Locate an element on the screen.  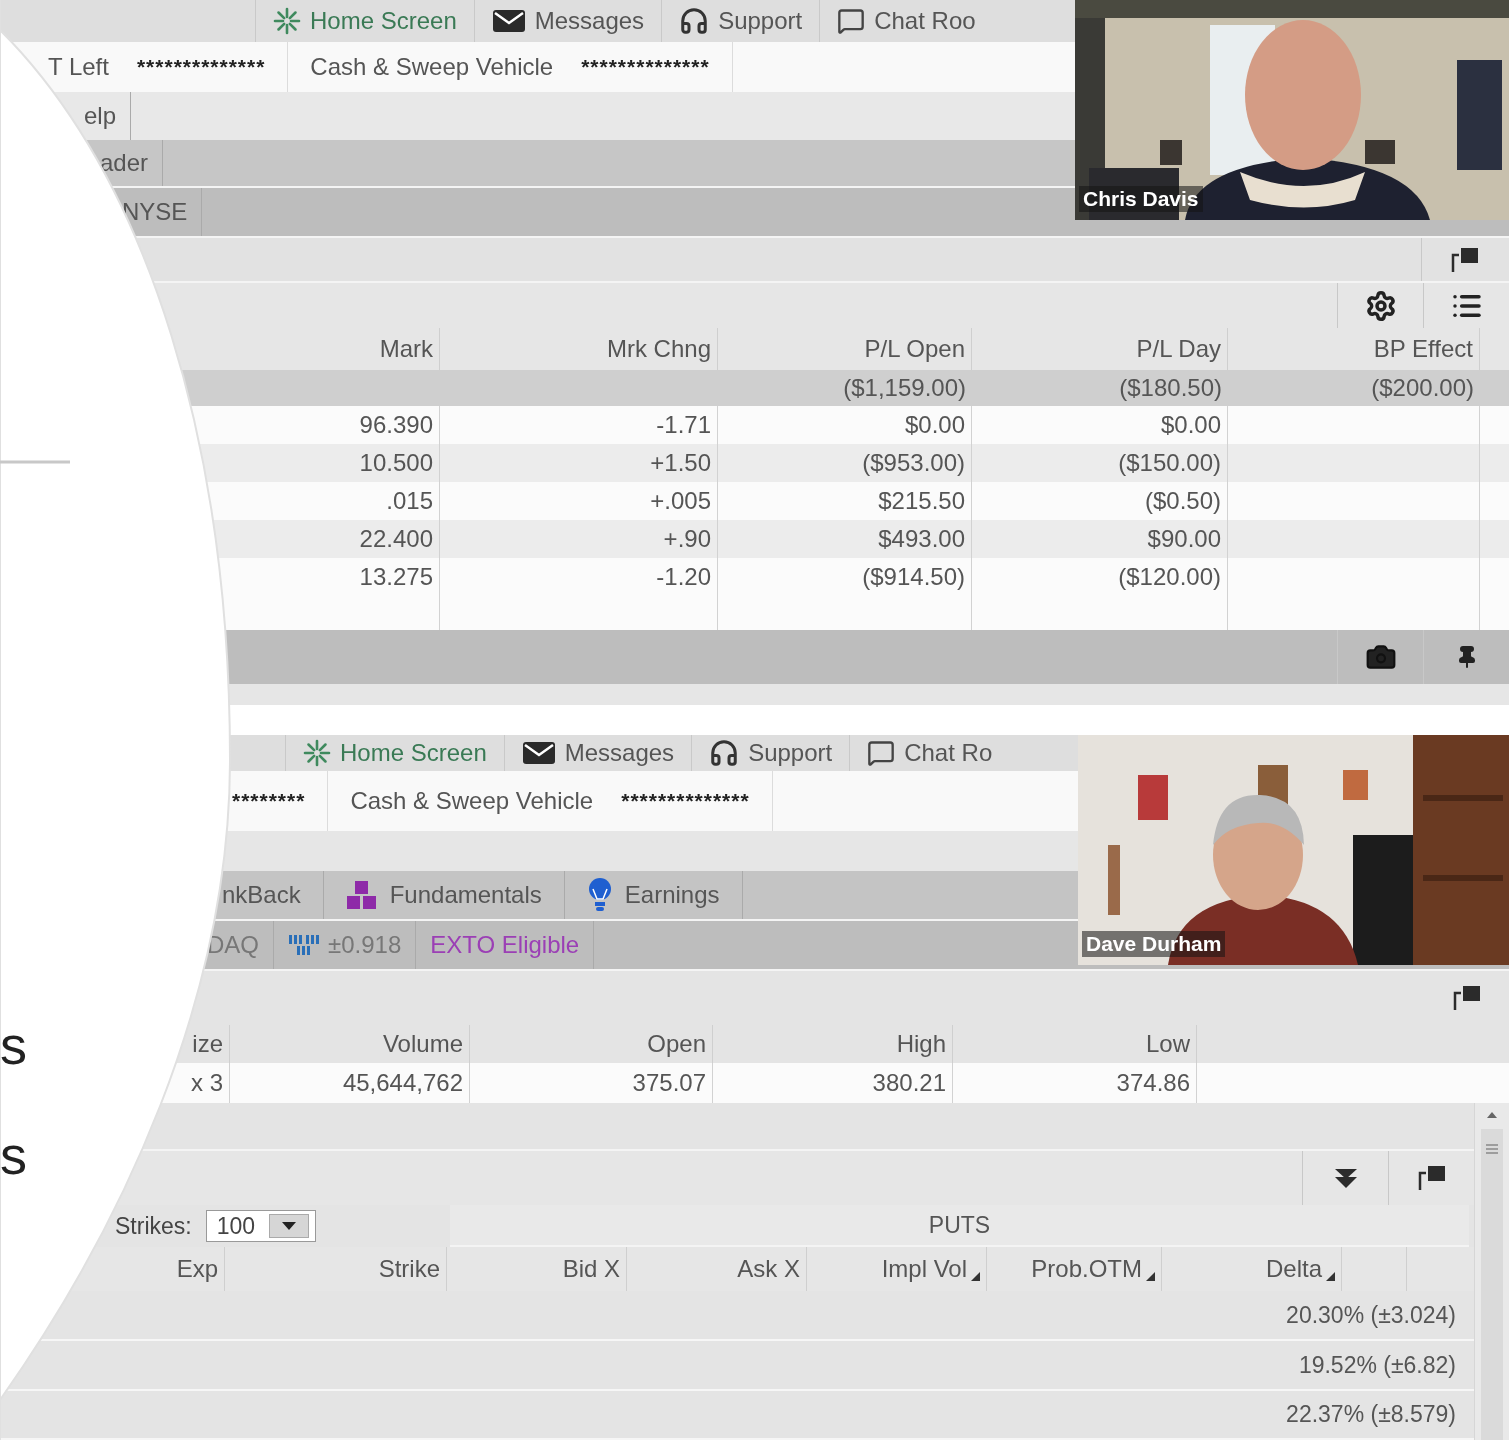
blocks-icon is located at coordinates (361, 895).